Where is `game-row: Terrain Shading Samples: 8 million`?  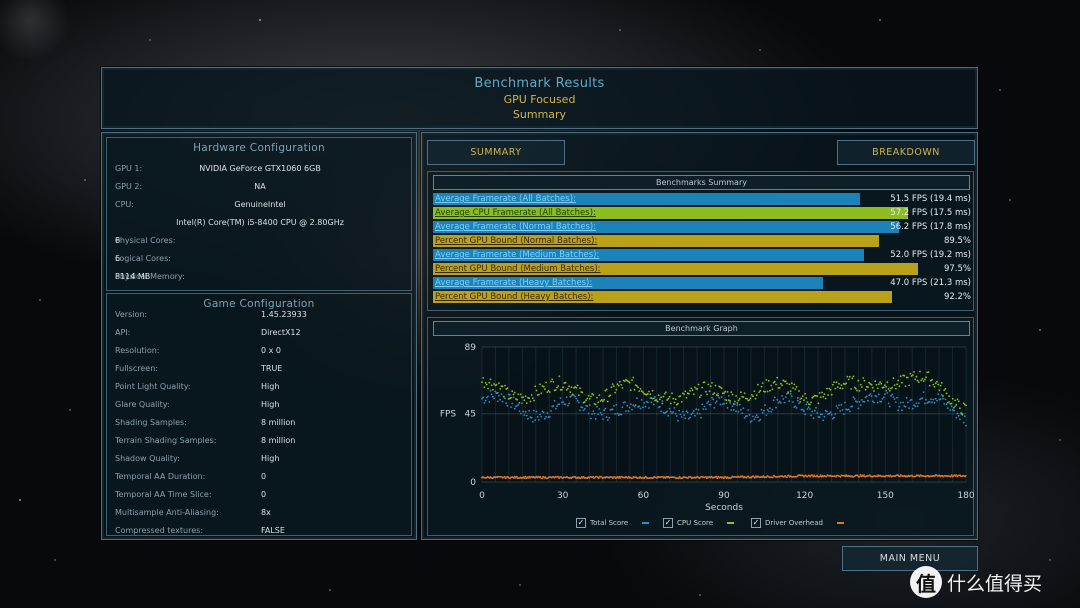
game-row: Terrain Shading Samples: 8 million is located at coordinates (260, 442).